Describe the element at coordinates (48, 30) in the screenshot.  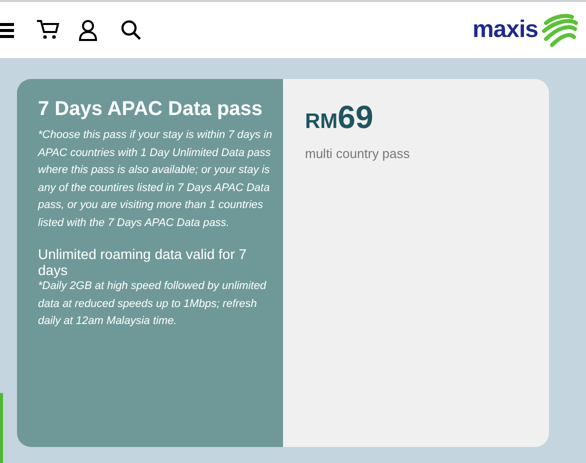
I see `cart-icon` at that location.